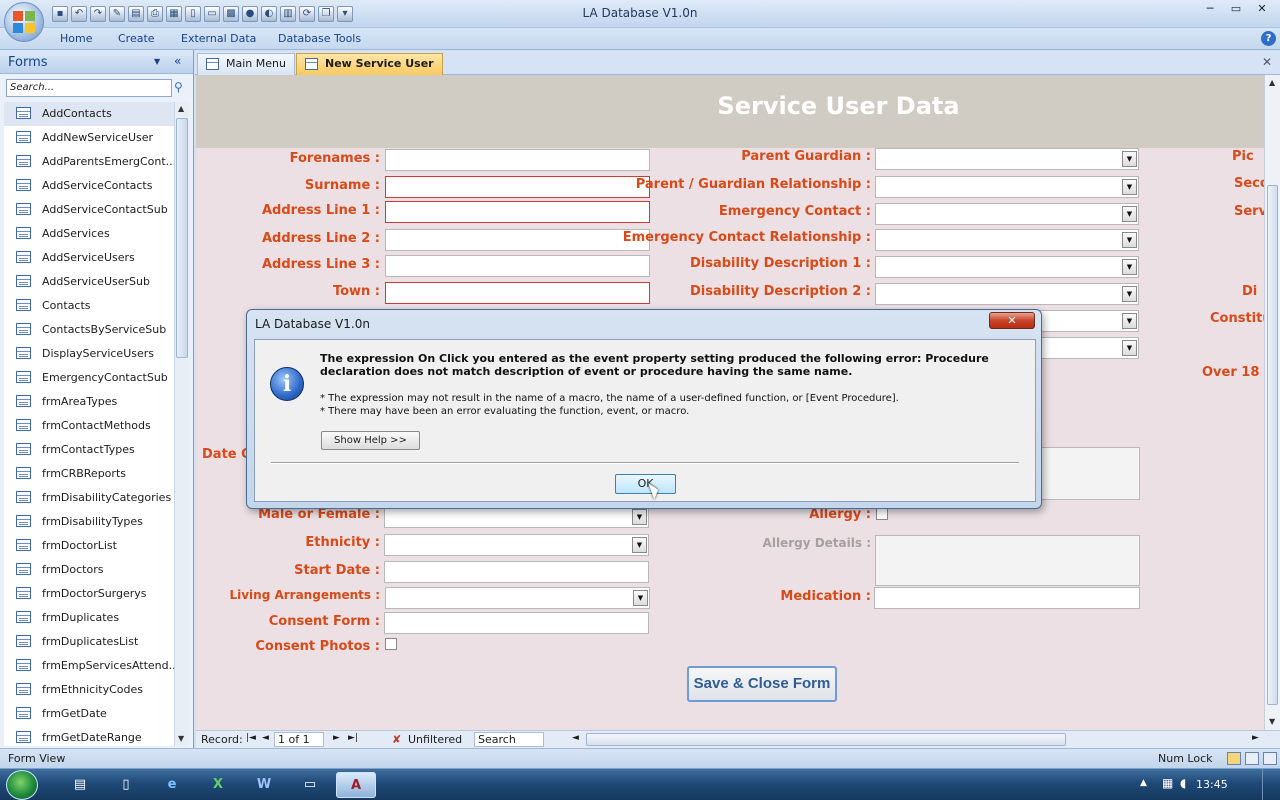 The height and width of the screenshot is (800, 1280). I want to click on tab-database-tools: Database Tools, so click(319, 38).